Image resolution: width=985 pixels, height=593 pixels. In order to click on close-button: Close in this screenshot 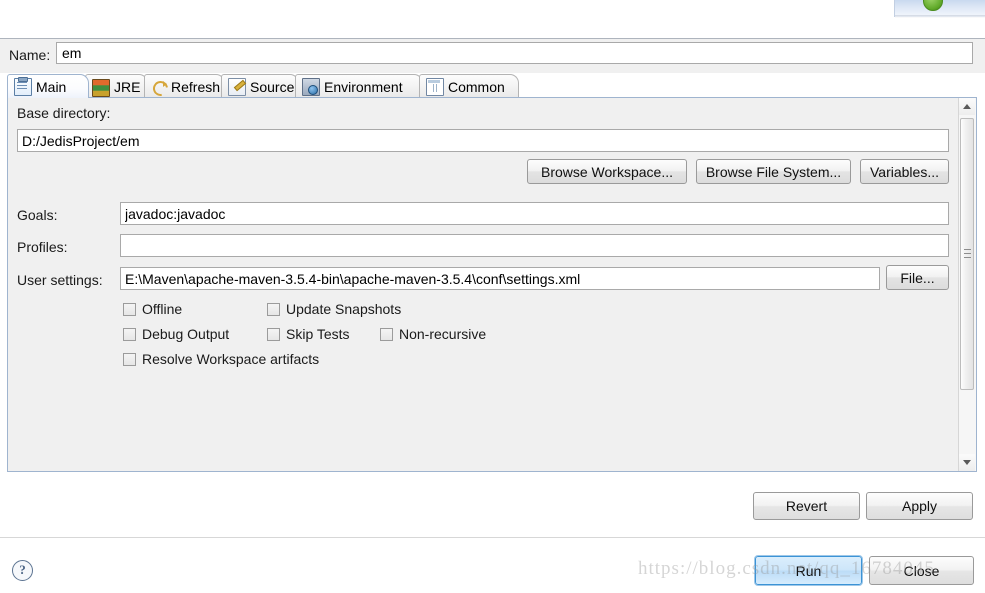, I will do `click(921, 570)`.